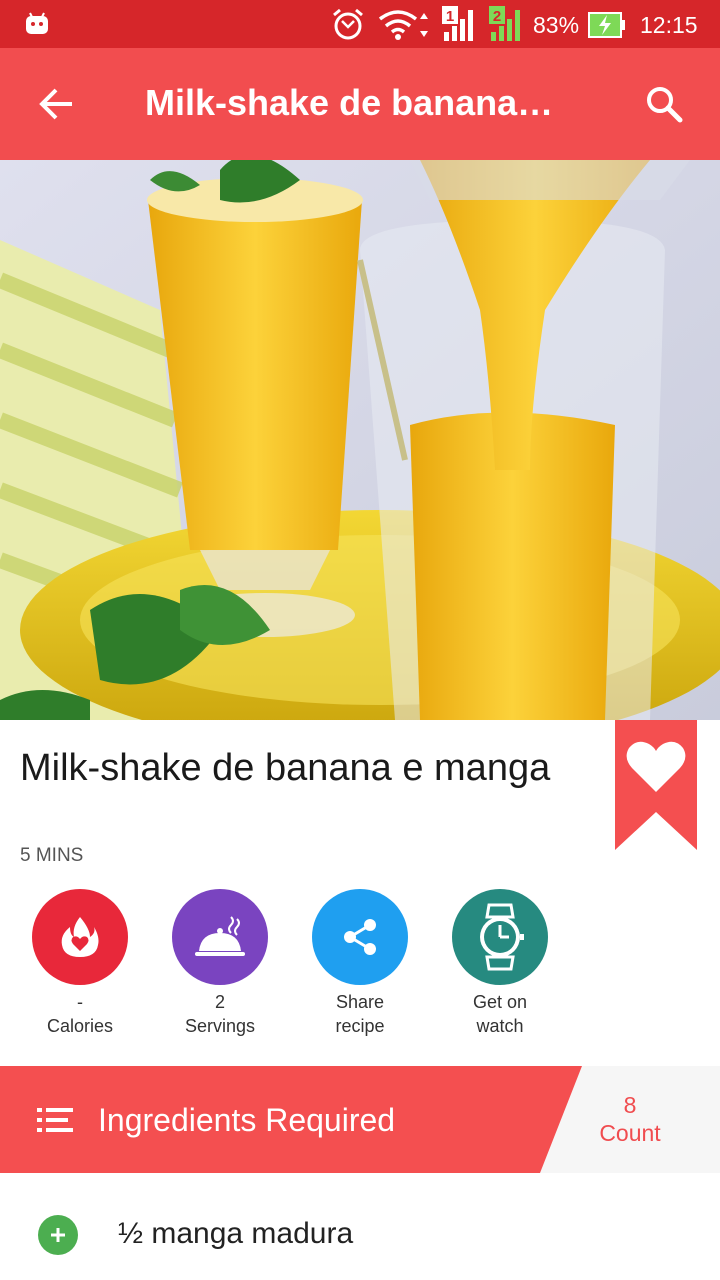 The image size is (720, 1280). I want to click on status-bar: 1 2 83% 12:15, so click(360, 24).